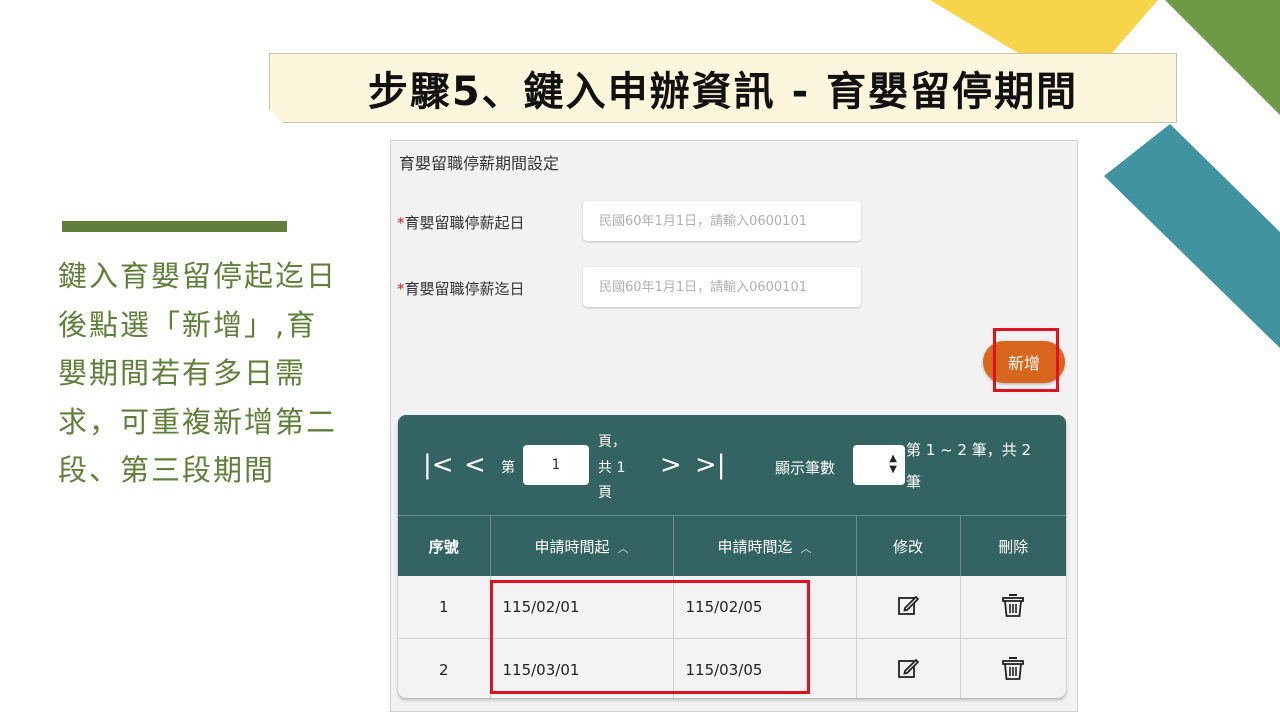 The width and height of the screenshot is (1280, 720). Describe the element at coordinates (671, 465) in the screenshot. I see `next-page-icon: >` at that location.